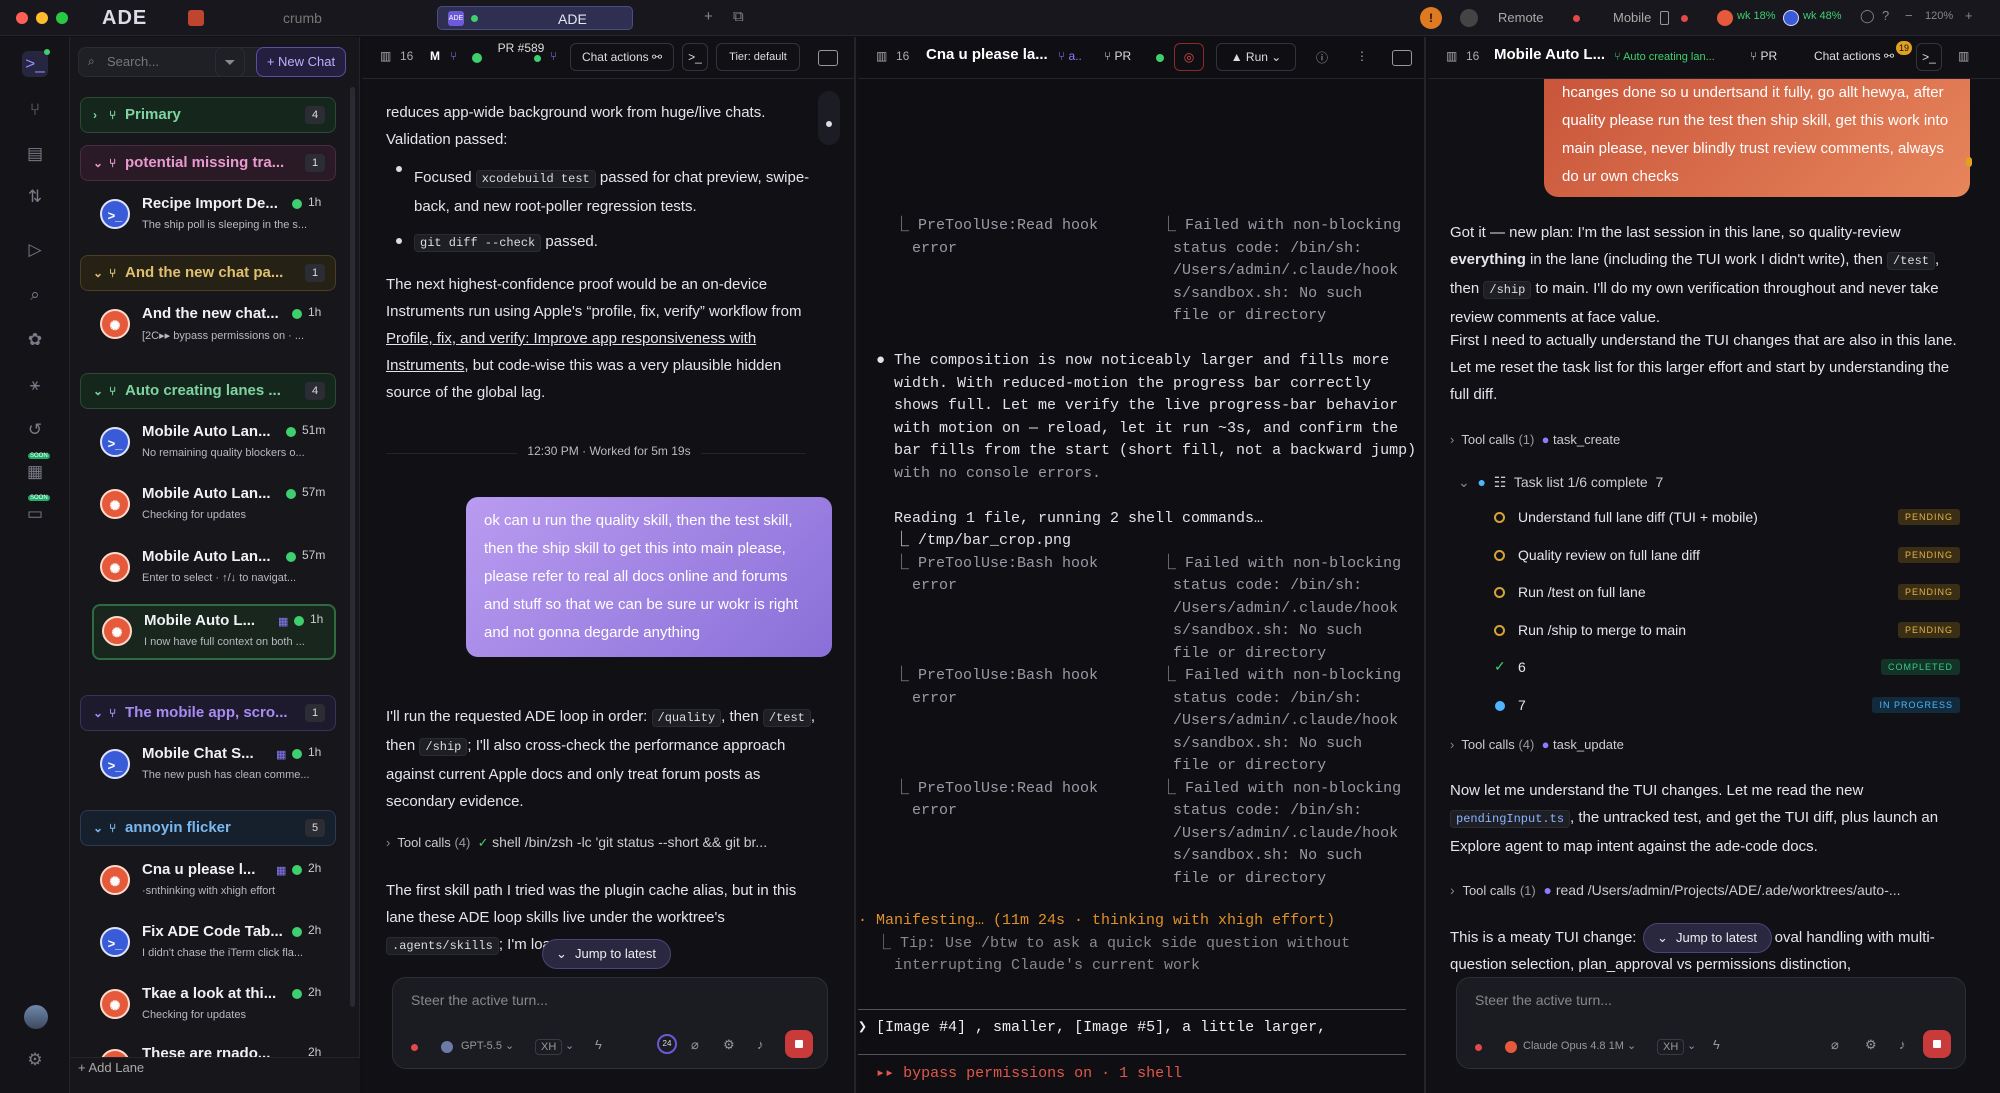  I want to click on files-nav-icon: ▤, so click(35, 154).